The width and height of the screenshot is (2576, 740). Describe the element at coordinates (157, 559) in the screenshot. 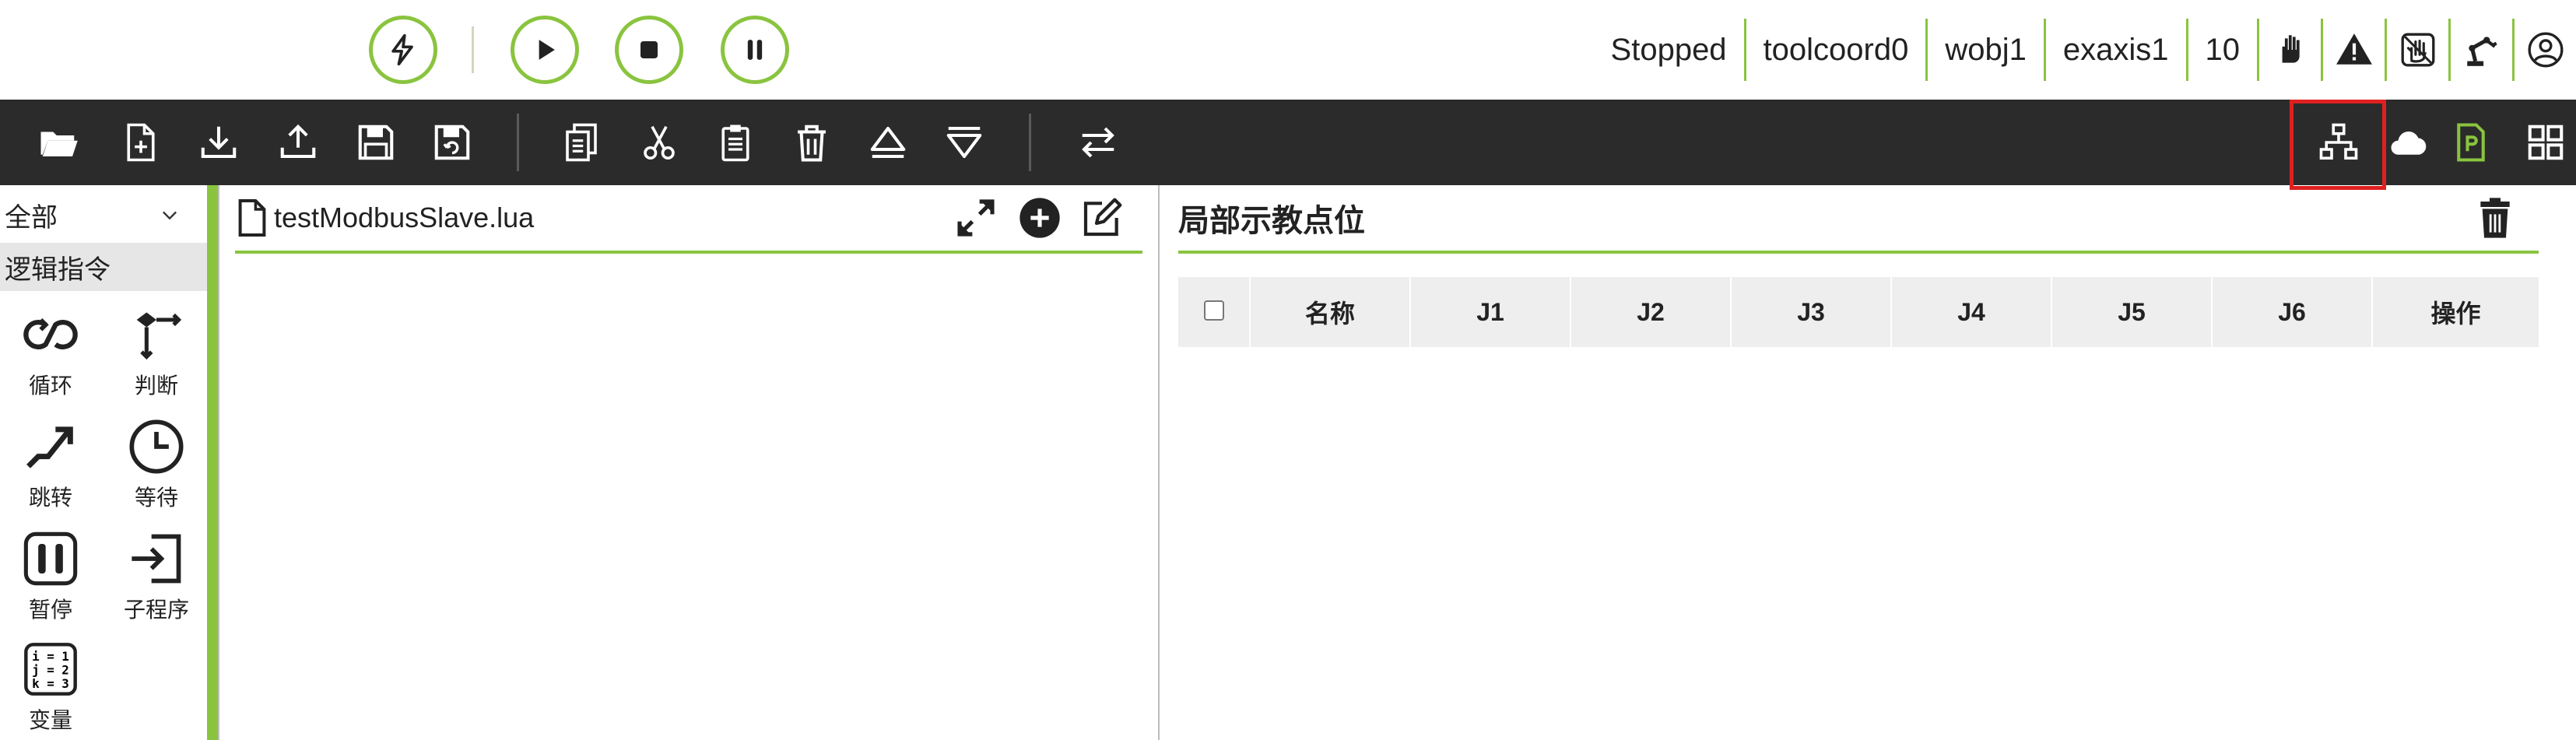

I see `subroutine-icon` at that location.